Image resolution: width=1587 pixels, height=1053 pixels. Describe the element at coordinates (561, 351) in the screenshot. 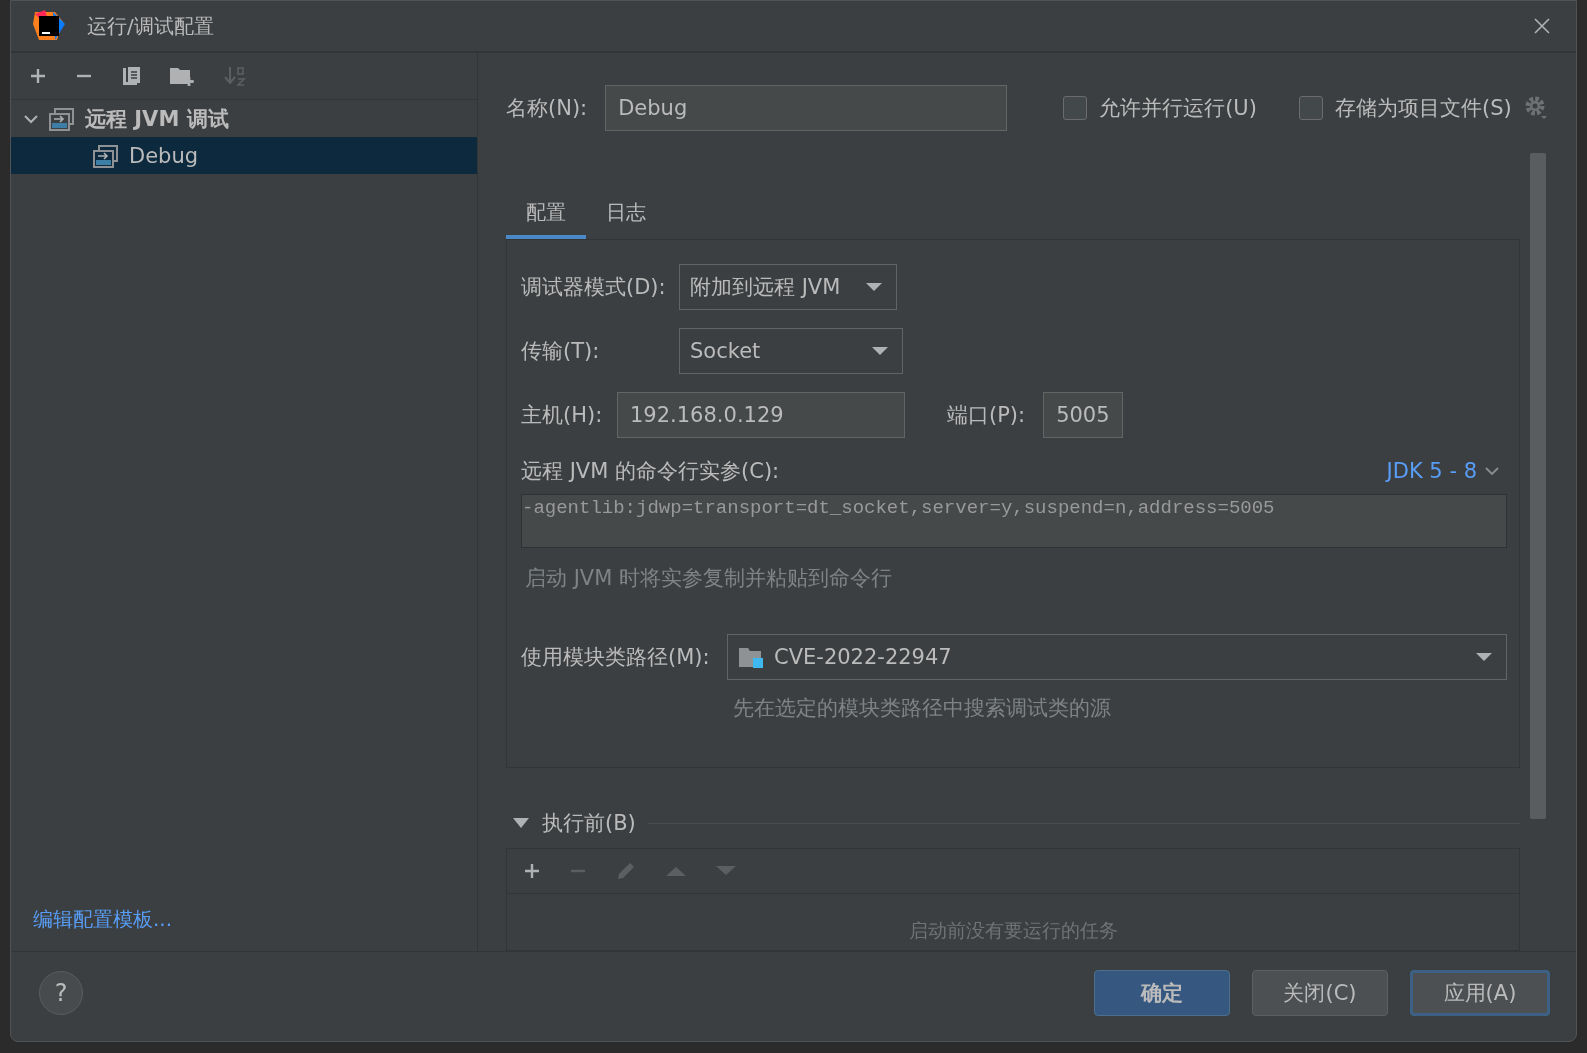

I see `field-label: 传输(T):` at that location.